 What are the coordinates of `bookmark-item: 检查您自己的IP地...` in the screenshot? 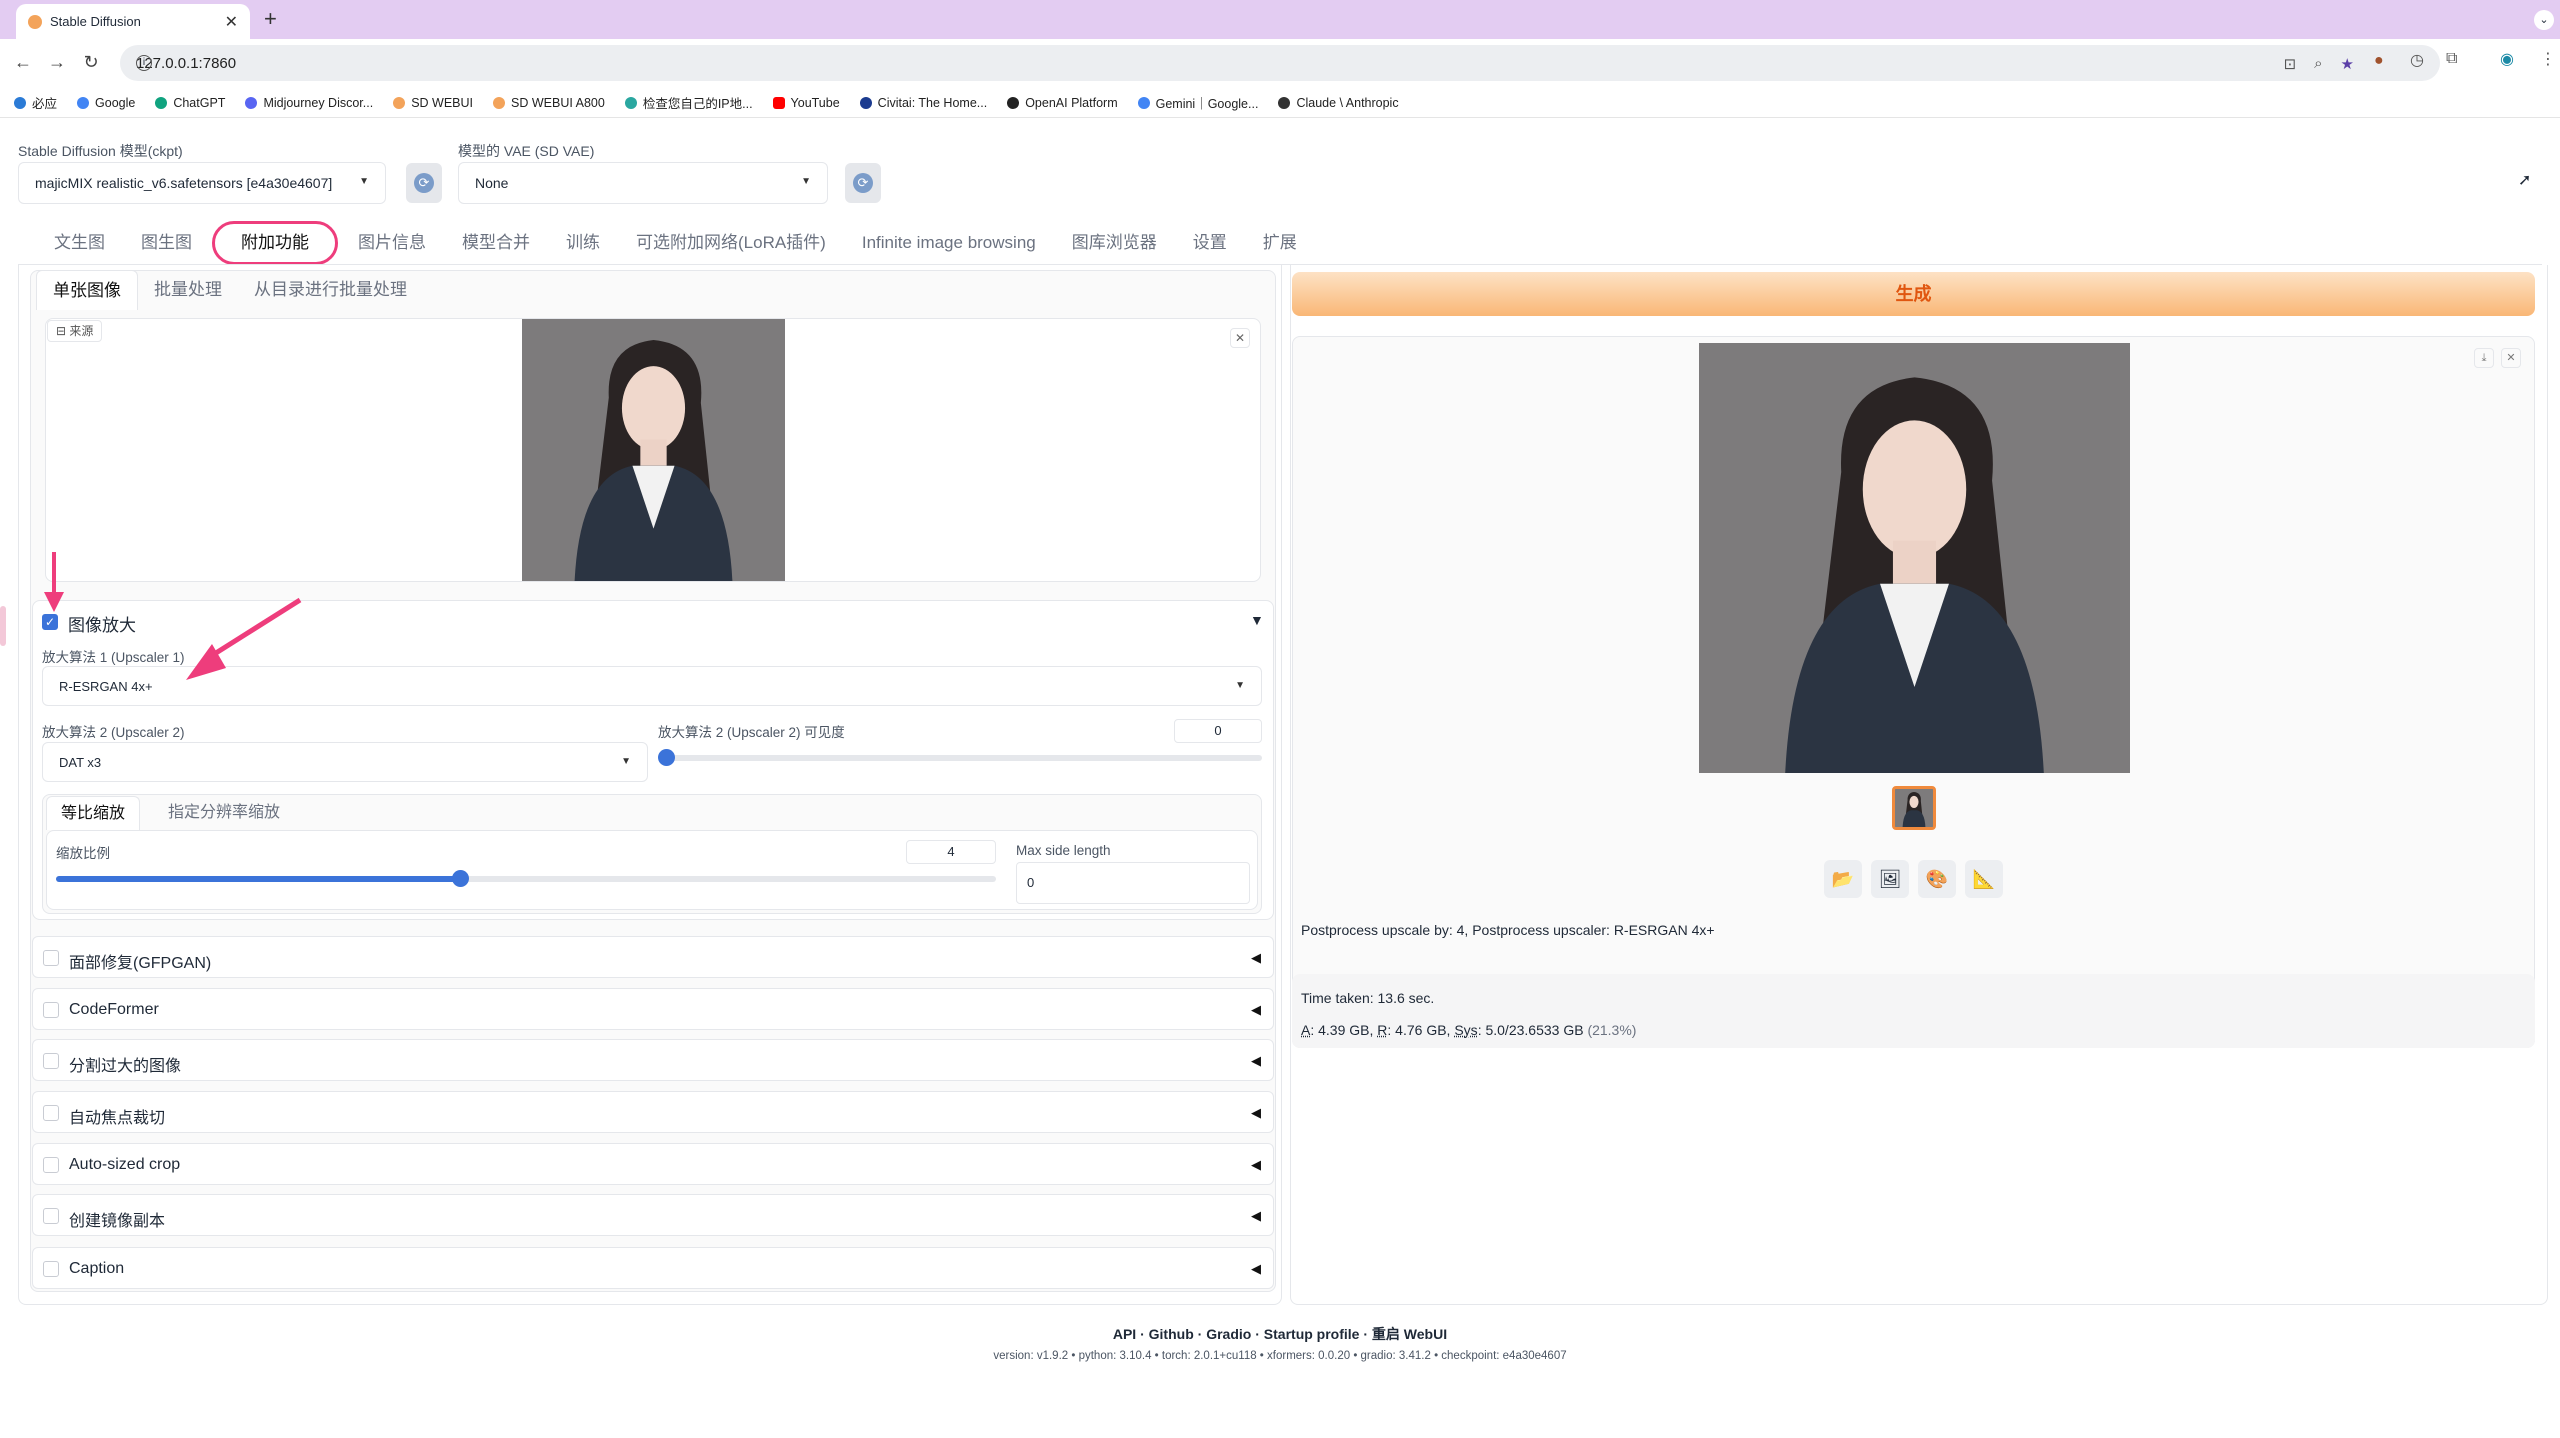 It's located at (688, 102).